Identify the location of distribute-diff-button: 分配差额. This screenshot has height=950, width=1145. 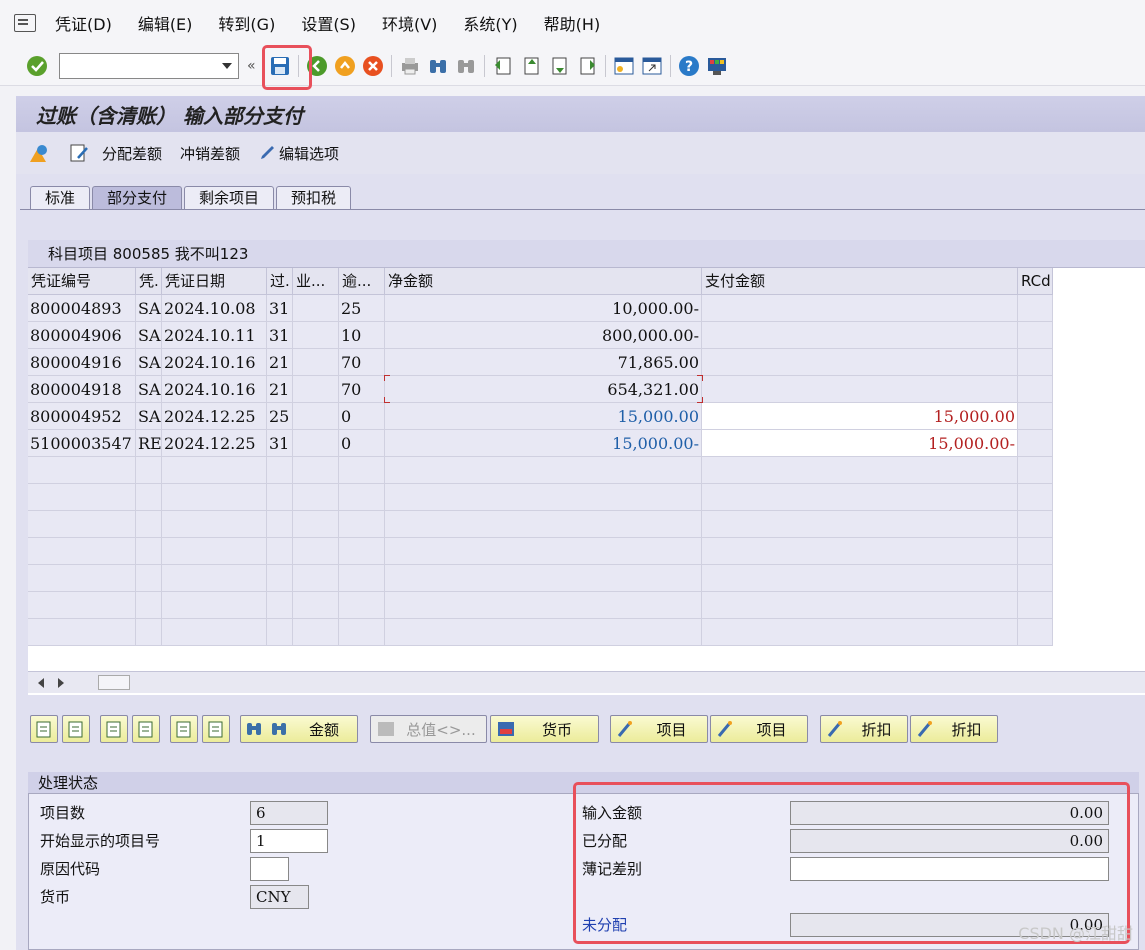
(132, 153).